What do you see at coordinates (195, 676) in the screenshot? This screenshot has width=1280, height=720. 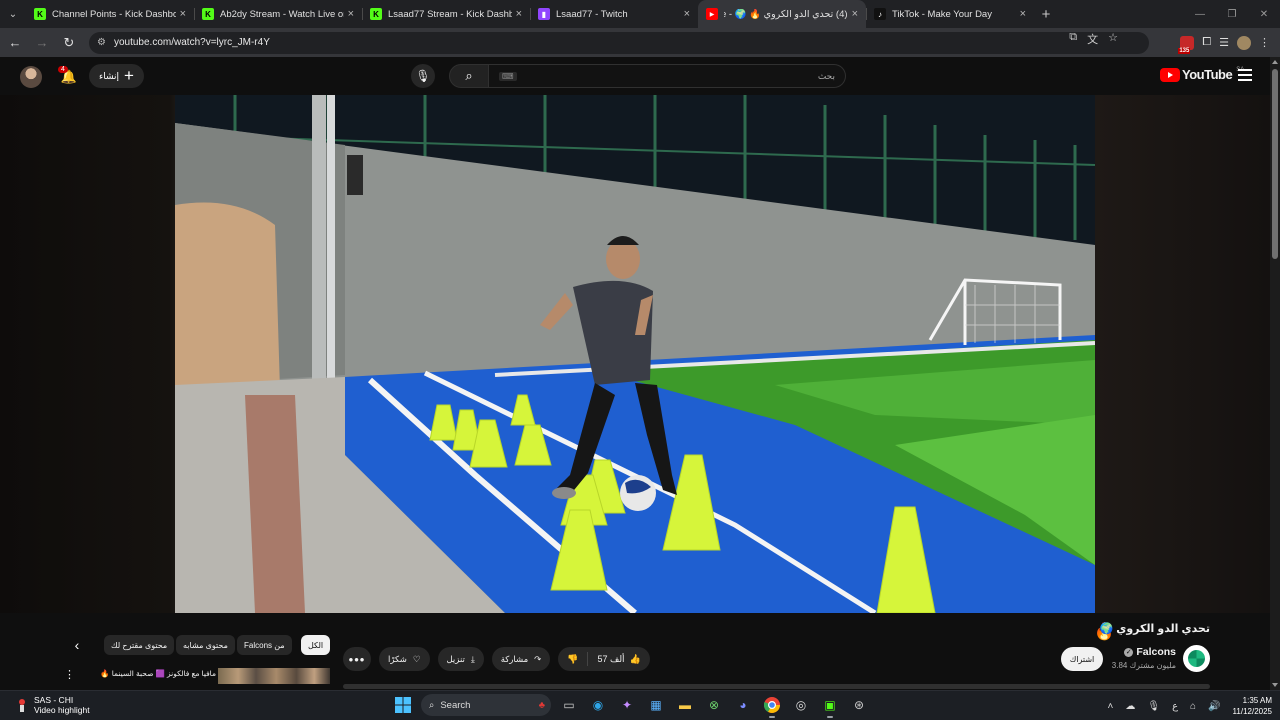 I see `recommended-video: ⋮ مافيا مع فالكونز 🟪 صحبة السينما 🔥` at bounding box center [195, 676].